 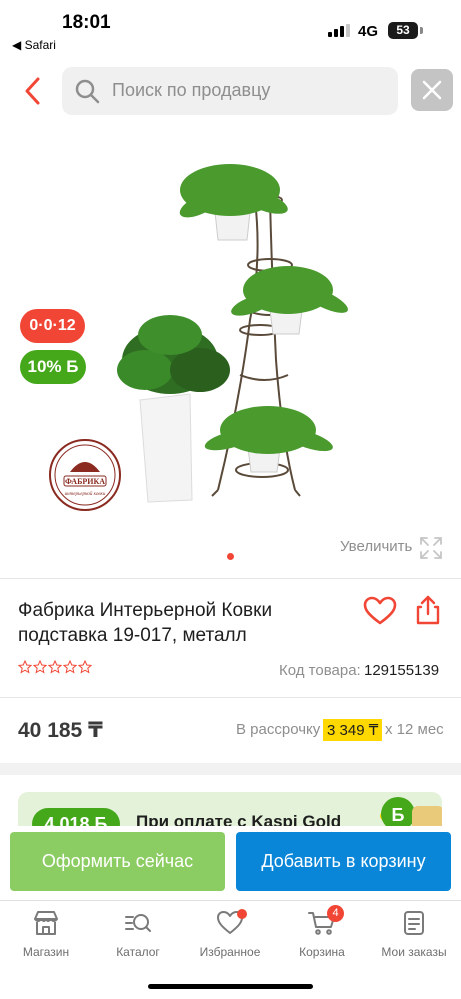 I want to click on tab-favorites: Избранное, so click(x=230, y=934).